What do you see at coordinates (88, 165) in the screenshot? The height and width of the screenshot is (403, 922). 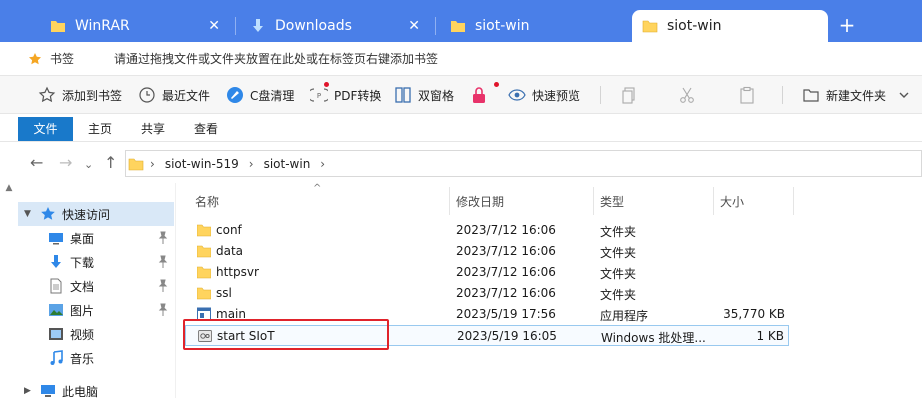 I see `chevron-down-icon: ⌄` at bounding box center [88, 165].